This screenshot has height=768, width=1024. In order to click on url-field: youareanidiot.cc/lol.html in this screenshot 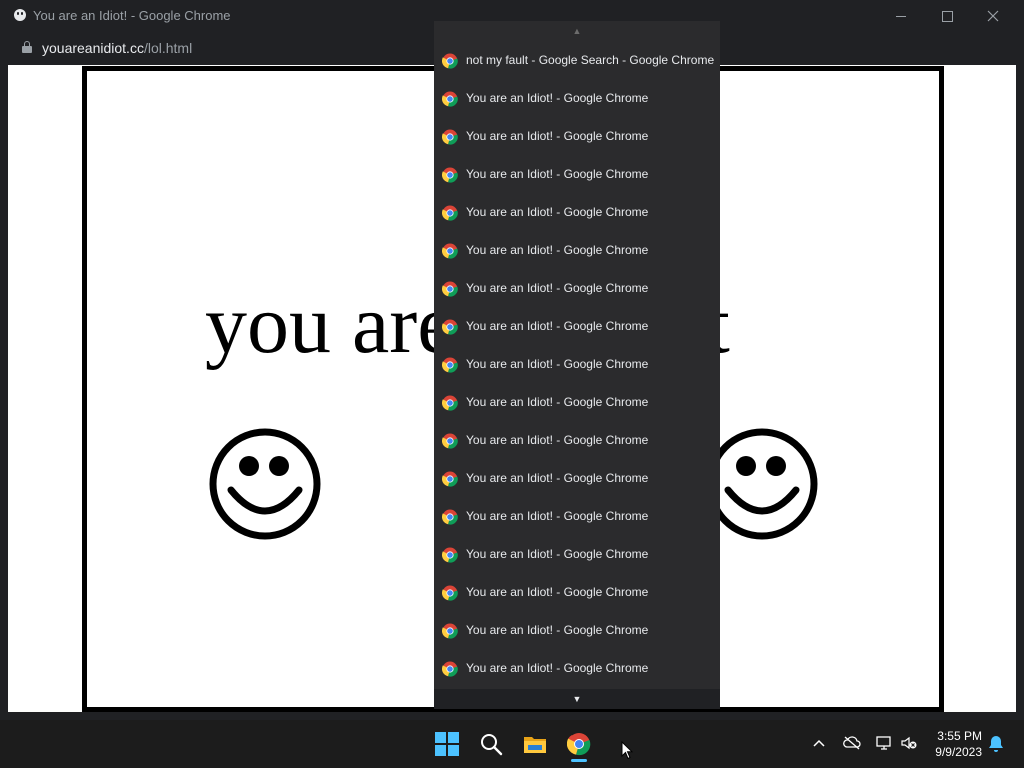, I will do `click(117, 48)`.